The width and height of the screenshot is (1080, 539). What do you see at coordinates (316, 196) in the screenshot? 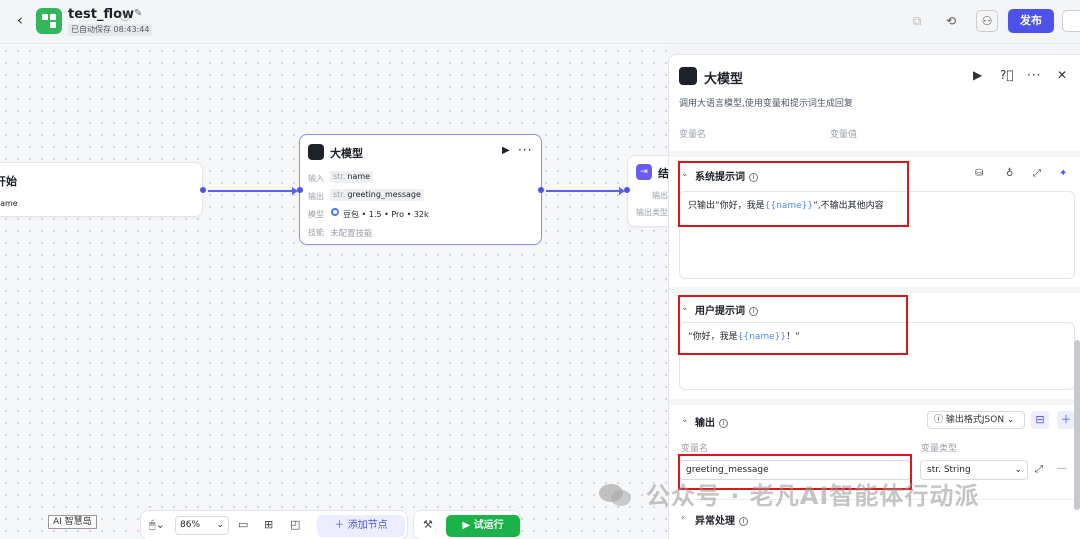
I see `output-label: 输出` at bounding box center [316, 196].